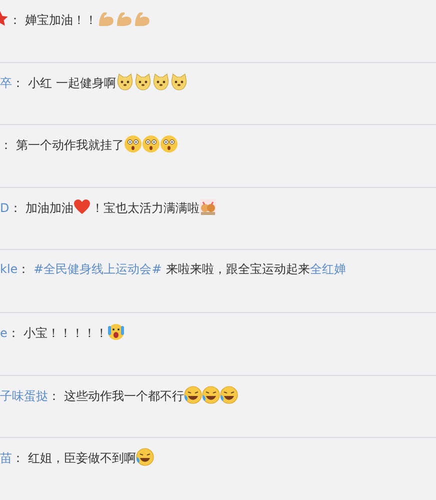 Image resolution: width=436 pixels, height=500 pixels. I want to click on comment-text: 加油加油, so click(49, 207).